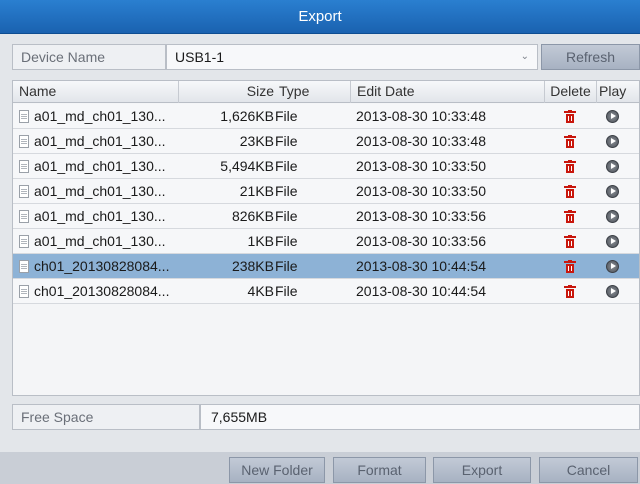  I want to click on file-size: 238KB, so click(252, 266).